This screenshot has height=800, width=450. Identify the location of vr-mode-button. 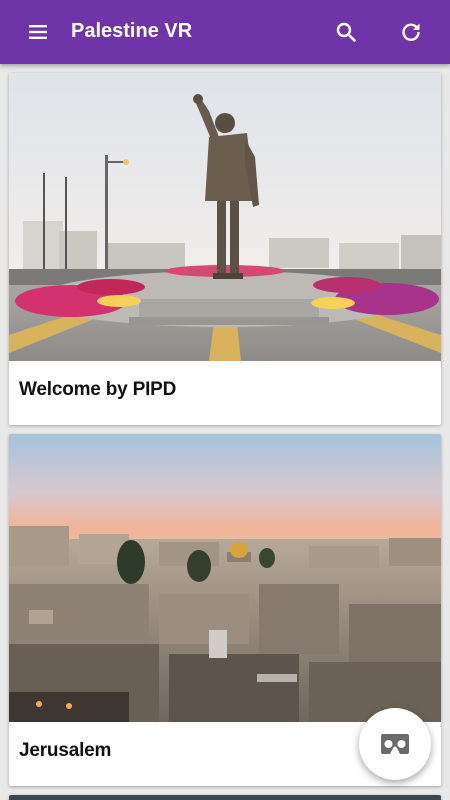
(395, 744).